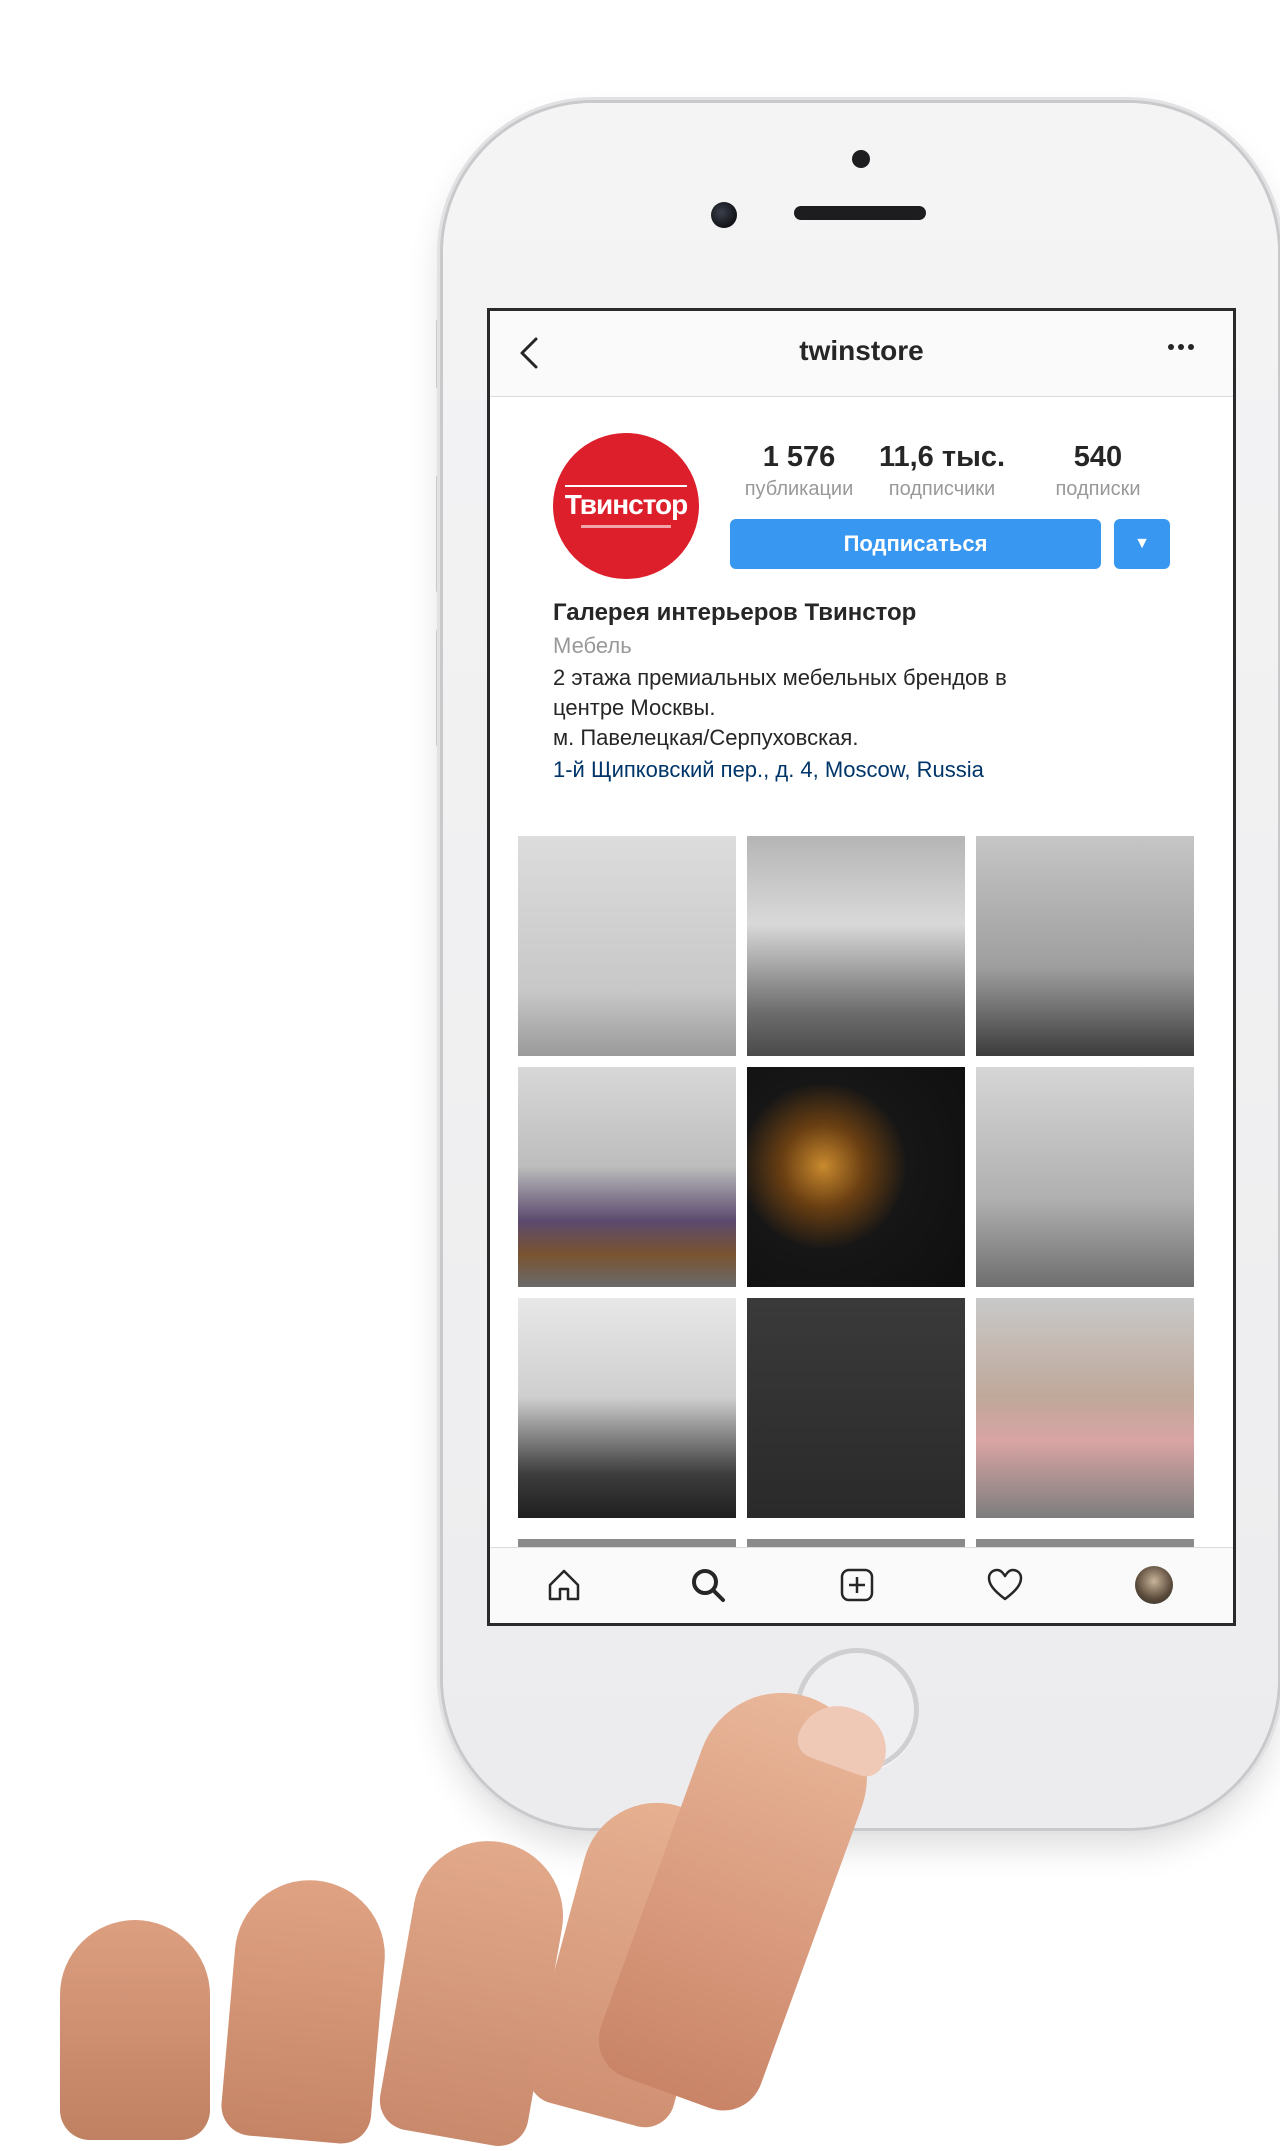  I want to click on profile-tab-avatar, so click(1154, 1585).